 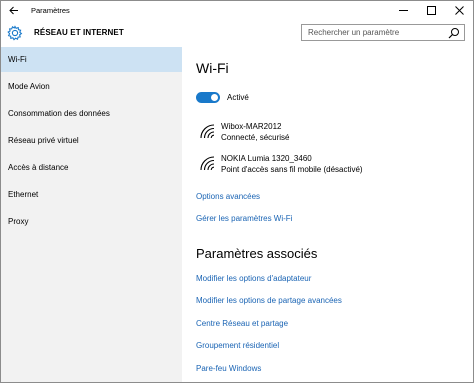 I want to click on network-name: Wibox-MAR2012, so click(x=251, y=126).